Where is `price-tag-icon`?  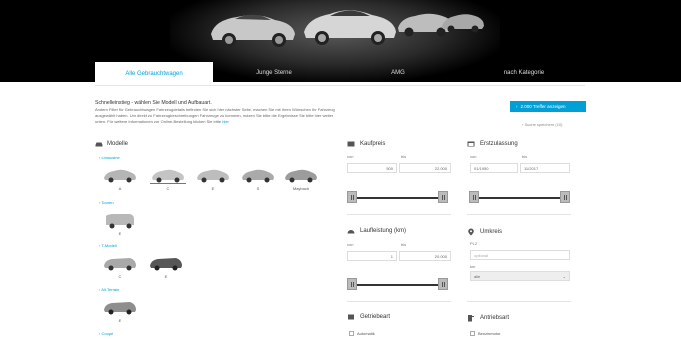
price-tag-icon is located at coordinates (351, 144).